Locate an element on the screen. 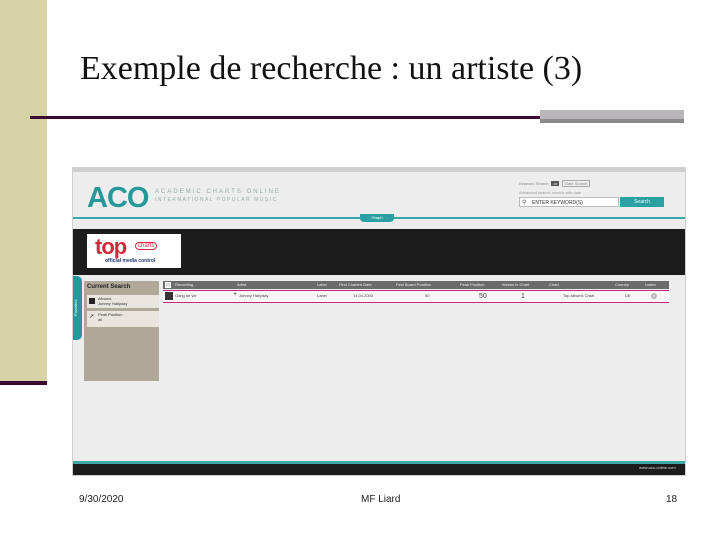  left-decor-rule is located at coordinates (23, 383).